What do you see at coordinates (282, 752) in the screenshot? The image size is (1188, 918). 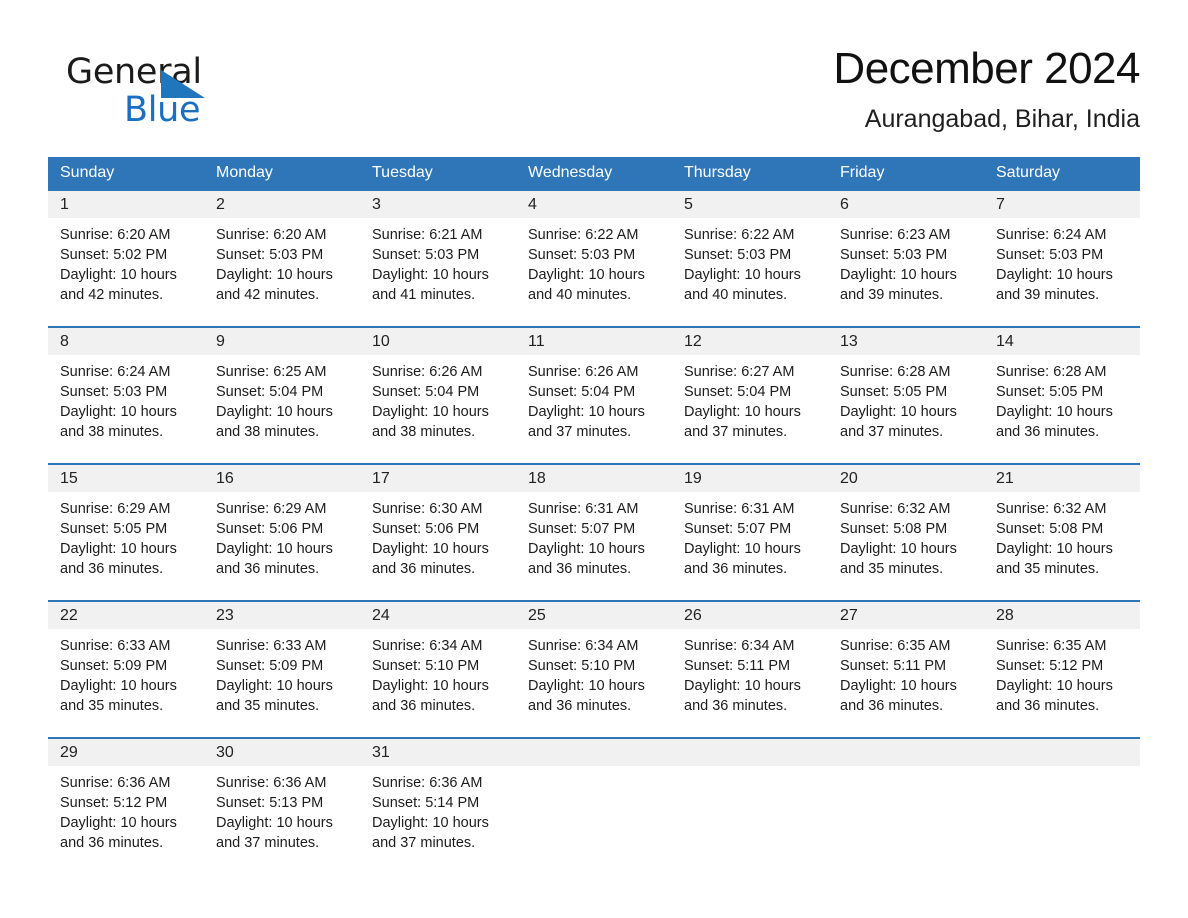 I see `day-number: 30` at bounding box center [282, 752].